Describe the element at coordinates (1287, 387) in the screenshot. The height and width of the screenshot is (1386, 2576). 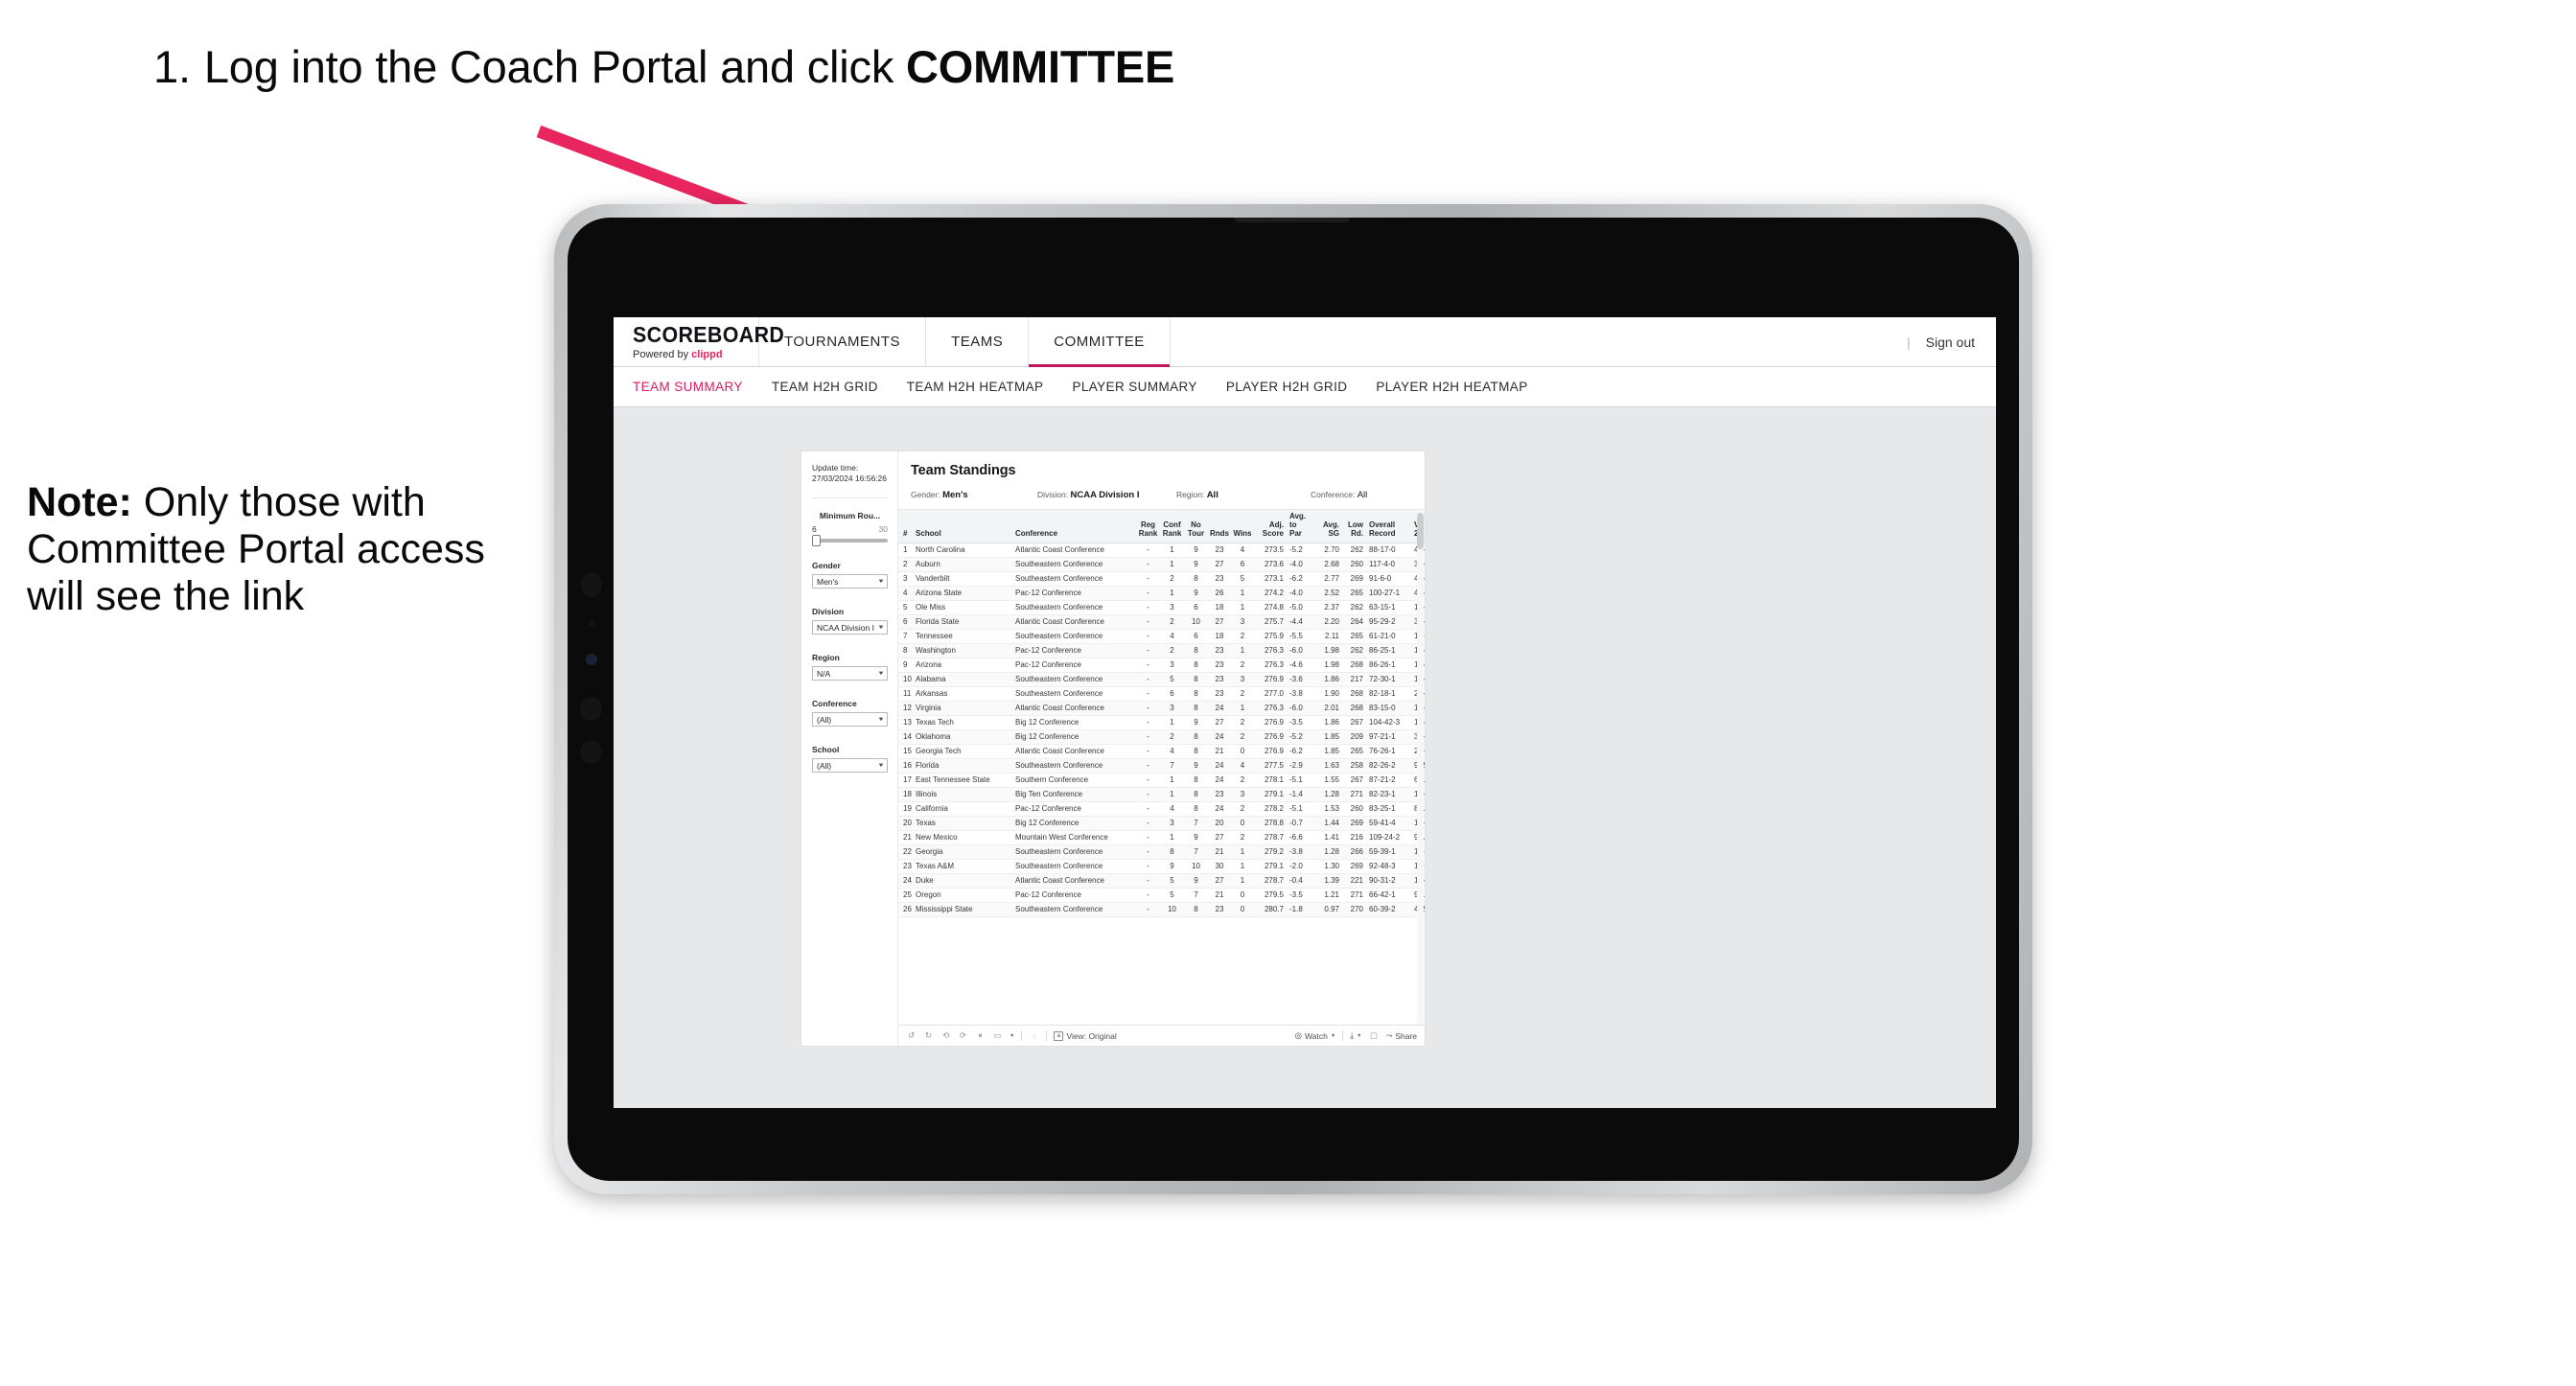
I see `subnav-tab-player-h2h-grid: PLAYER H2H GRID` at that location.